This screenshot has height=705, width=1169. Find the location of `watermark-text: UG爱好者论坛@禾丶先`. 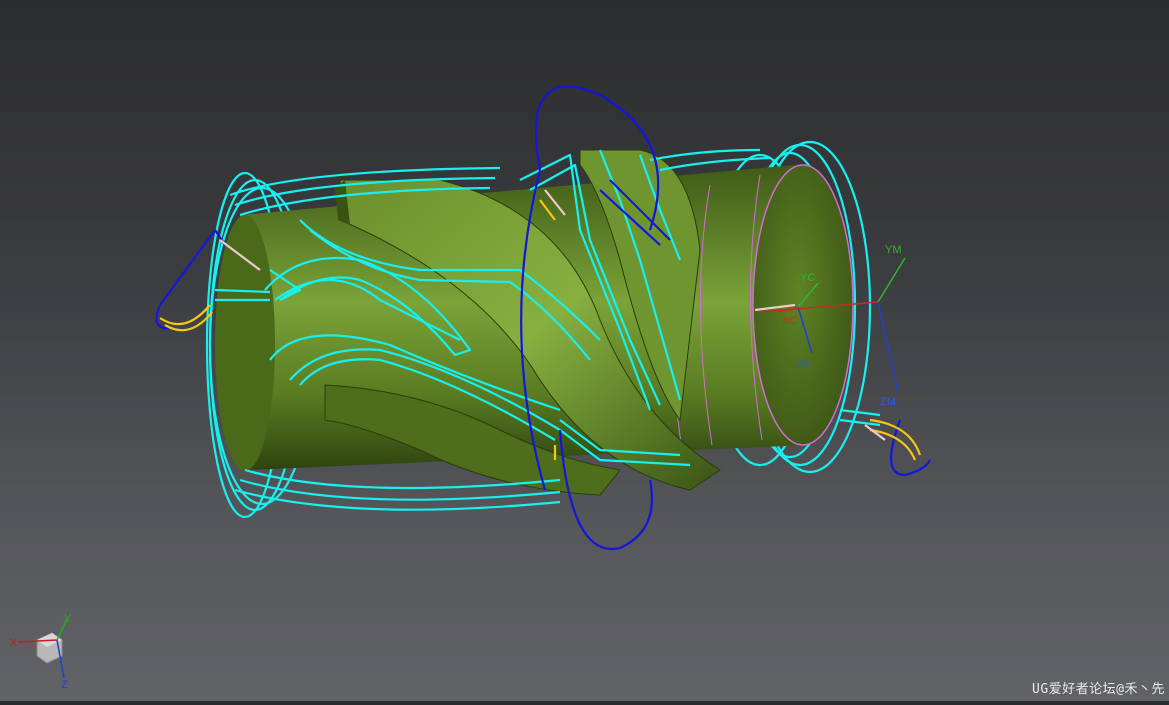

watermark-text: UG爱好者论坛@禾丶先 is located at coordinates (1098, 689).